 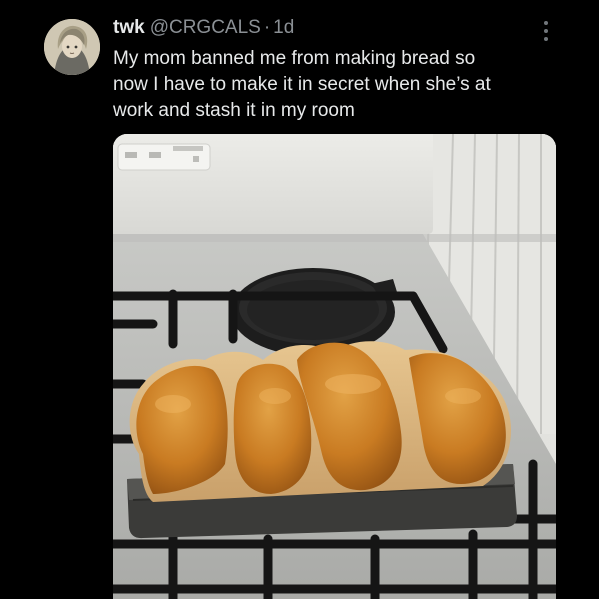 I want to click on avatar, so click(x=72, y=47).